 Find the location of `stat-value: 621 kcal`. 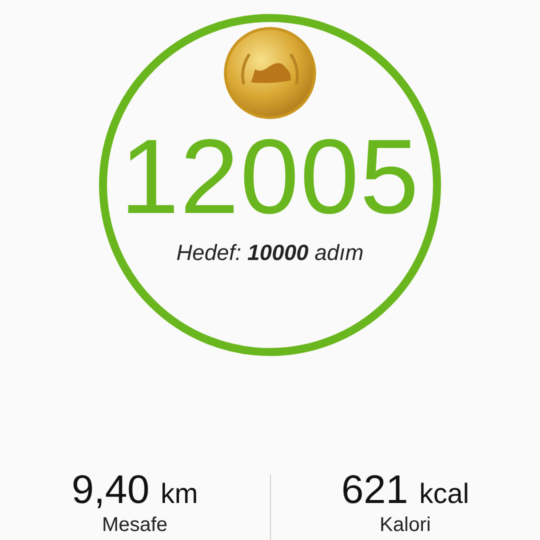

stat-value: 621 kcal is located at coordinates (405, 490).